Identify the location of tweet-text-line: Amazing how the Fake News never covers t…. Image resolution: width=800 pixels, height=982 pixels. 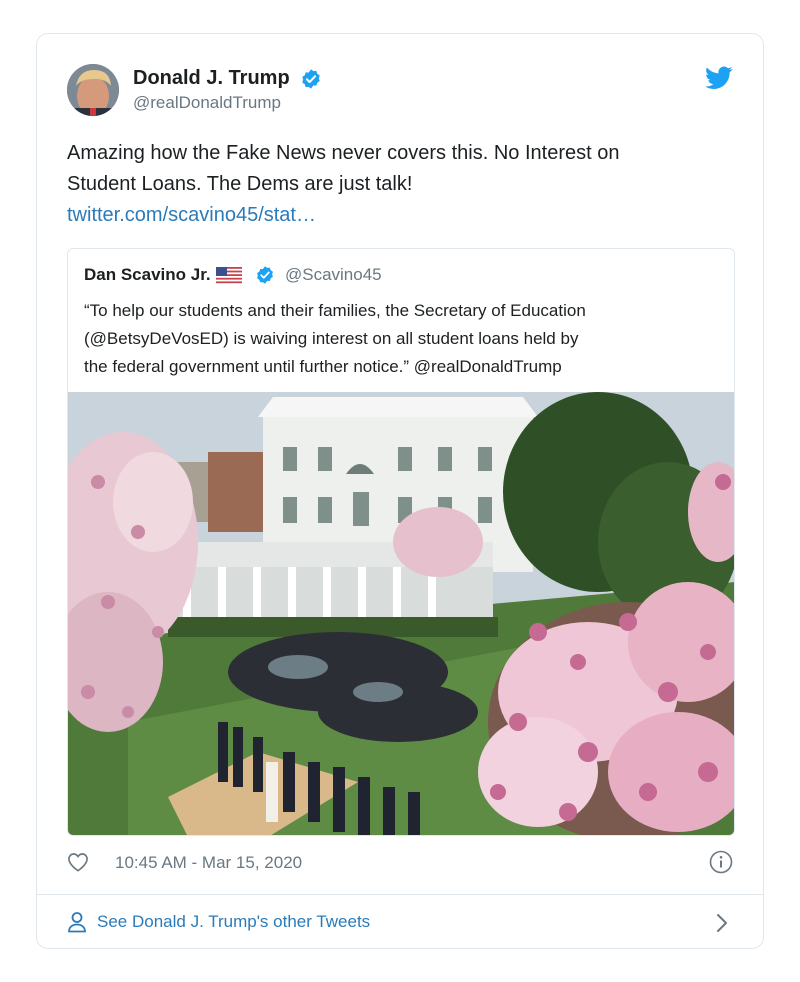
(343, 153).